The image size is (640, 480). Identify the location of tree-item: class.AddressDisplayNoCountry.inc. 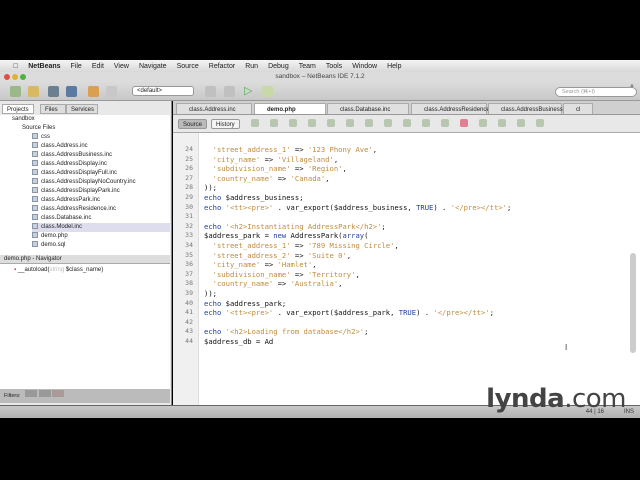
(84, 182).